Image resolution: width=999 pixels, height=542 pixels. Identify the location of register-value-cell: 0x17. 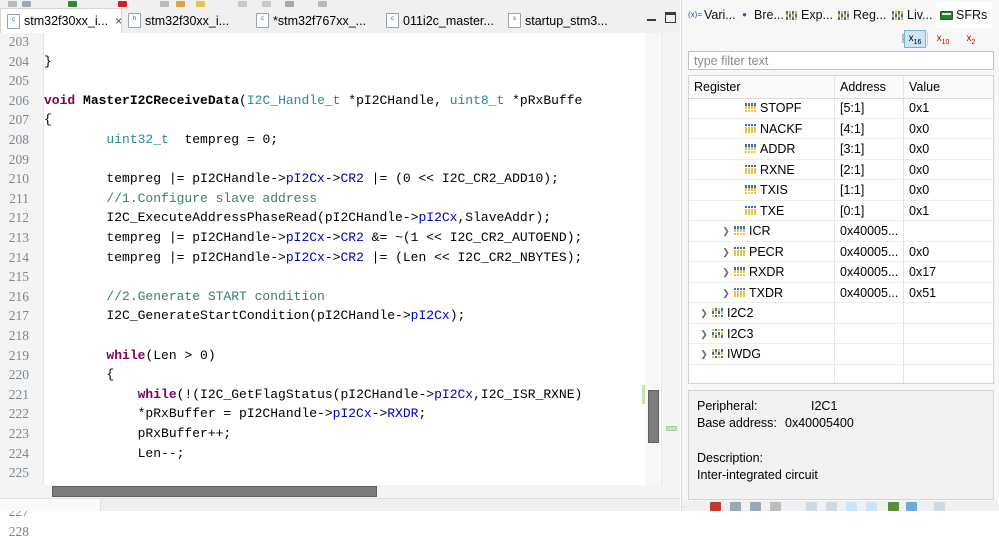
(920, 272).